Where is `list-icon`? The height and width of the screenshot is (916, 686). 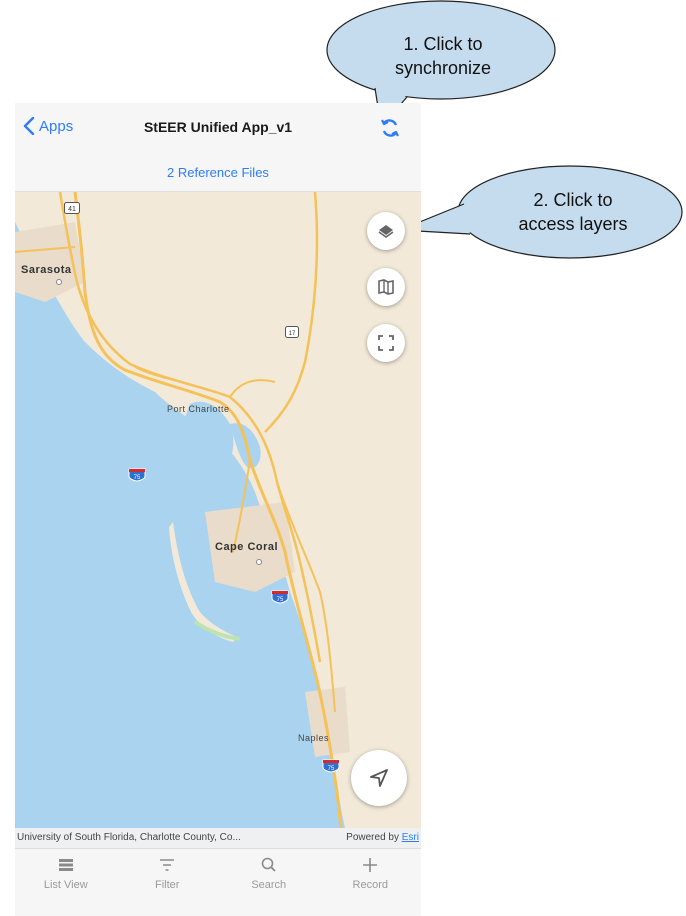 list-icon is located at coordinates (65, 865).